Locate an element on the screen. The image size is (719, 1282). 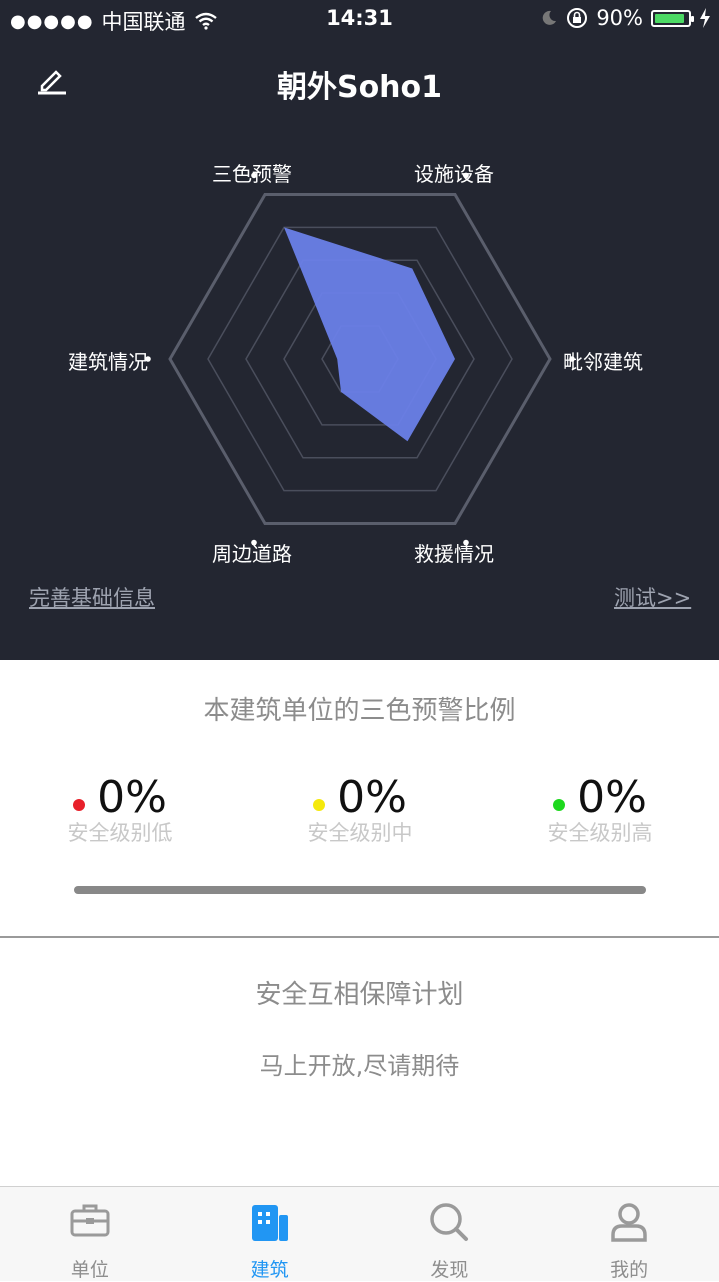
search-icon is located at coordinates (449, 1222).